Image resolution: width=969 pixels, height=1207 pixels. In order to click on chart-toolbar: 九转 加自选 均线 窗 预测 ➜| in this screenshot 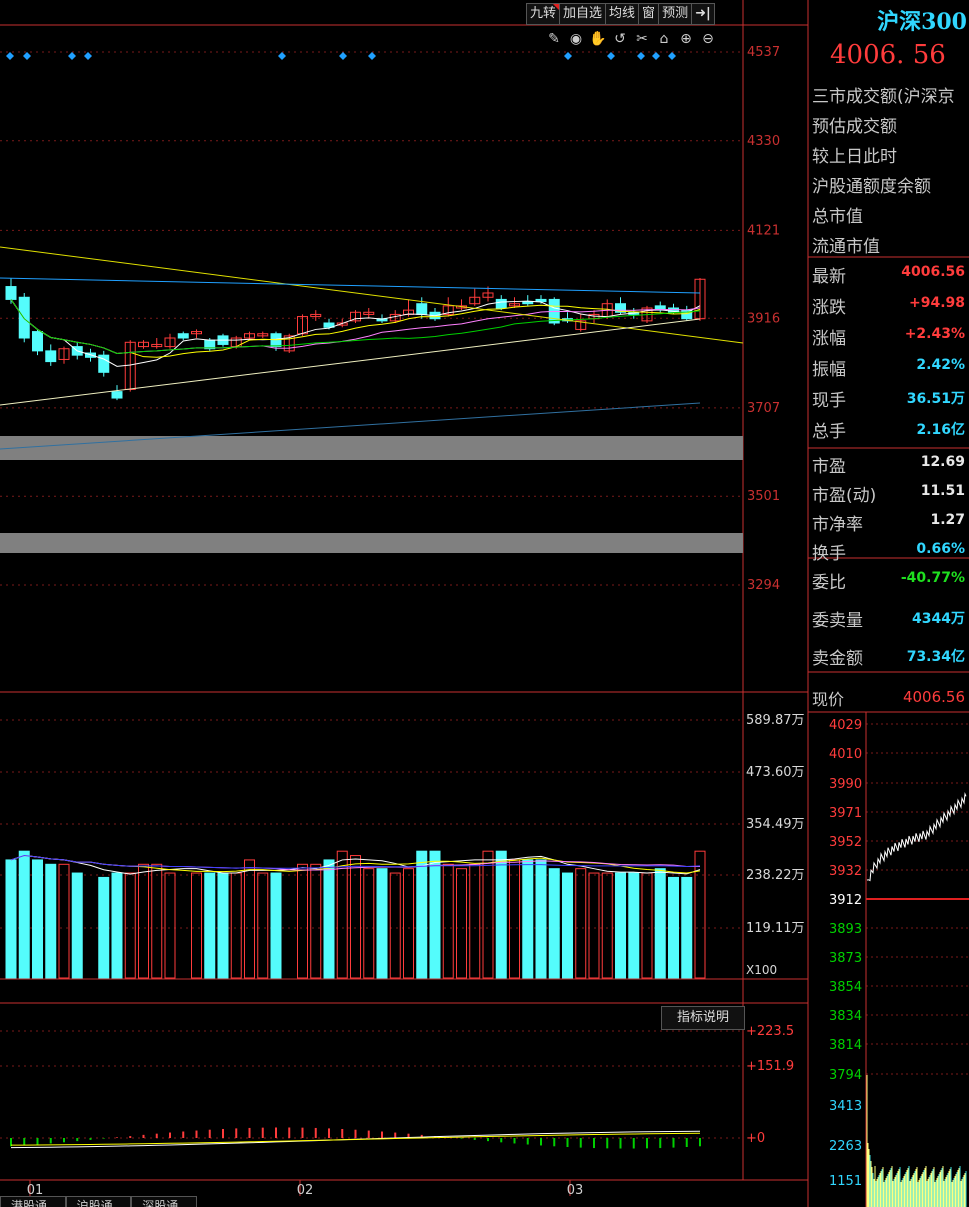, I will do `click(620, 14)`.